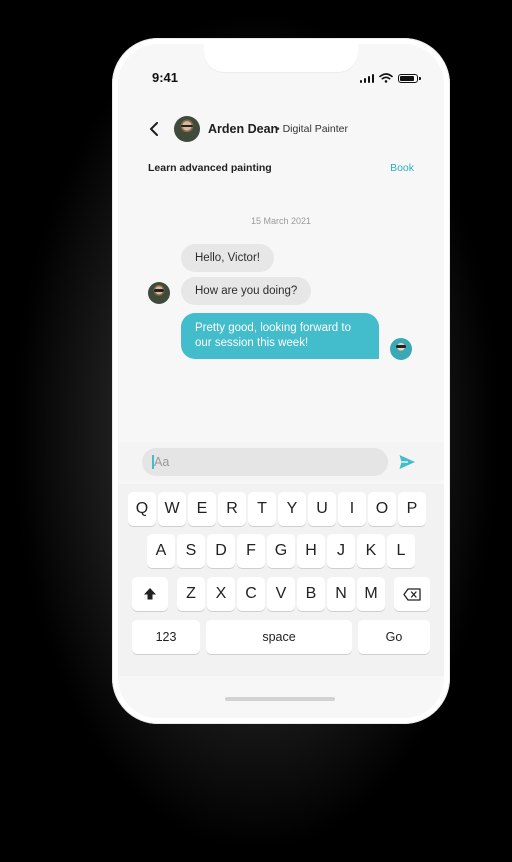 Image resolution: width=512 pixels, height=862 pixels. Describe the element at coordinates (401, 551) in the screenshot. I see `key-l: L` at that location.